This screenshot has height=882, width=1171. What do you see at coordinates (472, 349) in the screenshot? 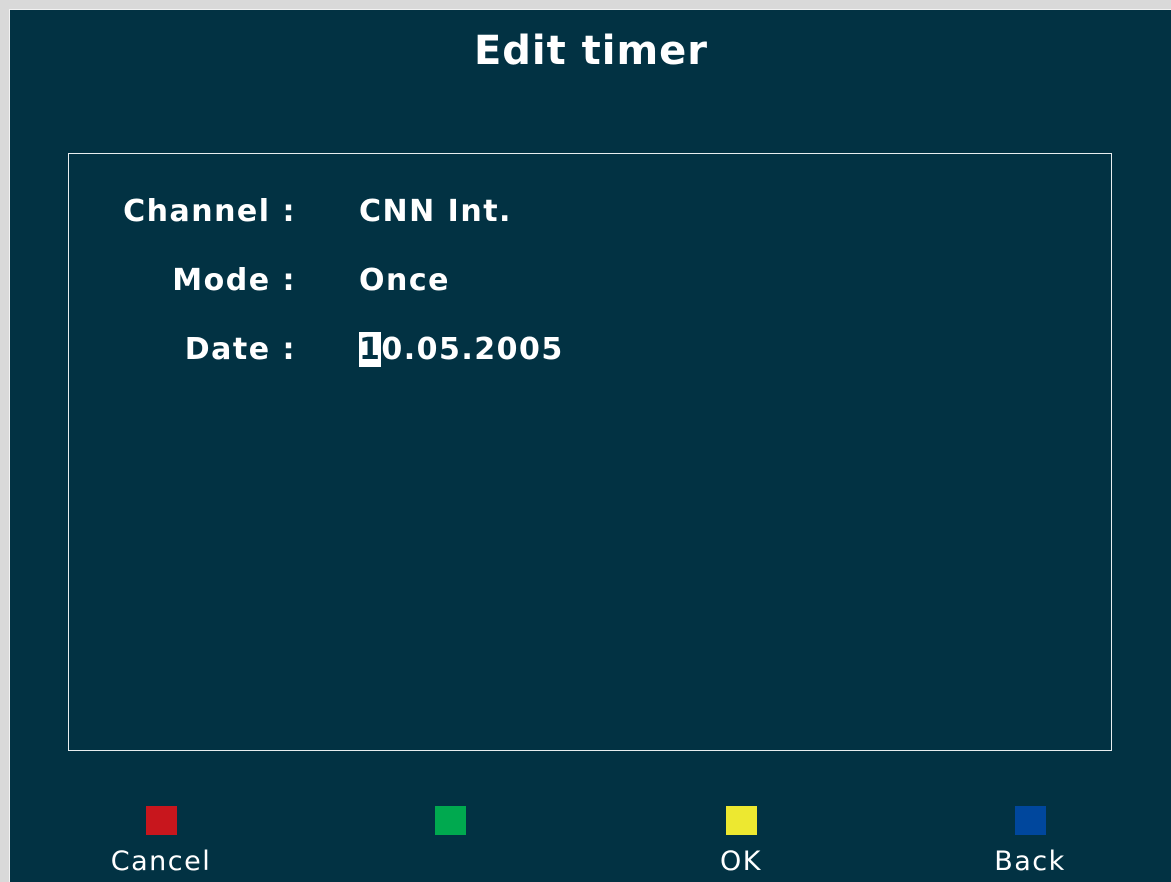
I see `date-value-rest: 0.05.2005` at bounding box center [472, 349].